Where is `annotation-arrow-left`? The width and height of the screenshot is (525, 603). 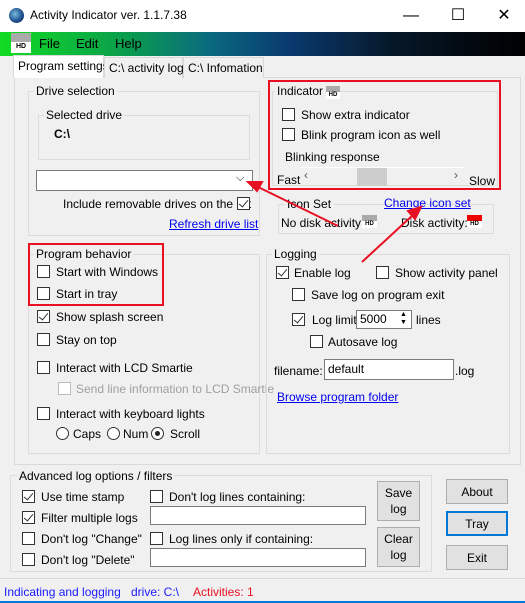 annotation-arrow-left is located at coordinates (297, 206).